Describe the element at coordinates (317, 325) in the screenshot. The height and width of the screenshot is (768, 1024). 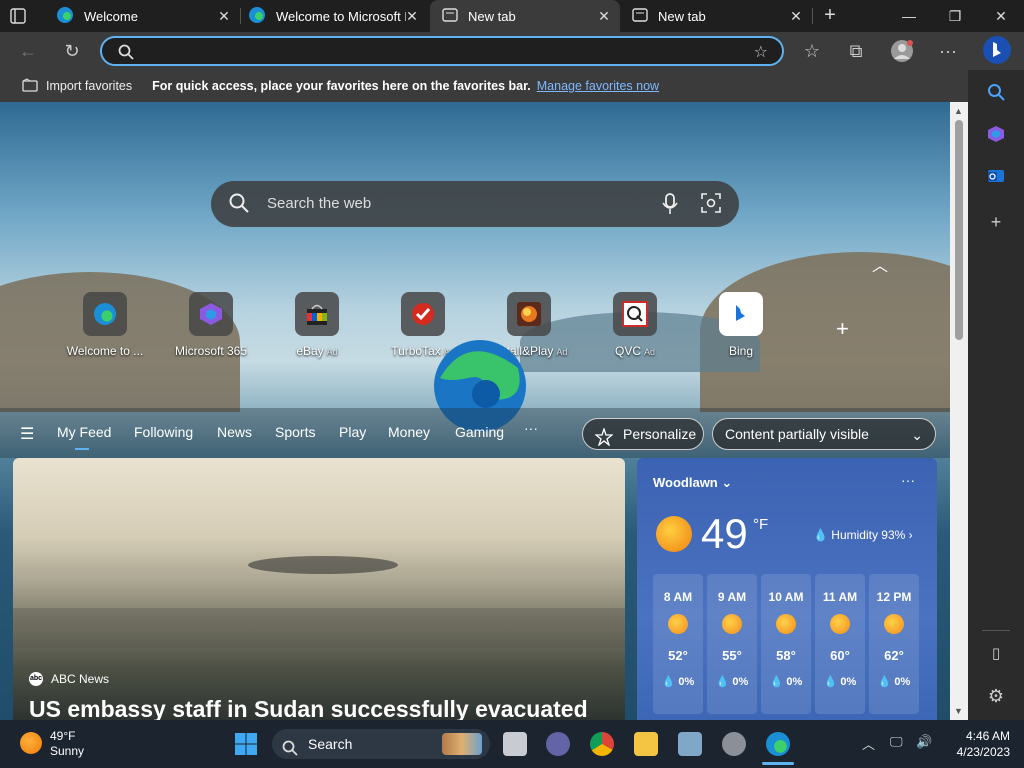
I see `quicklink-ebay: eBay Ad` at that location.